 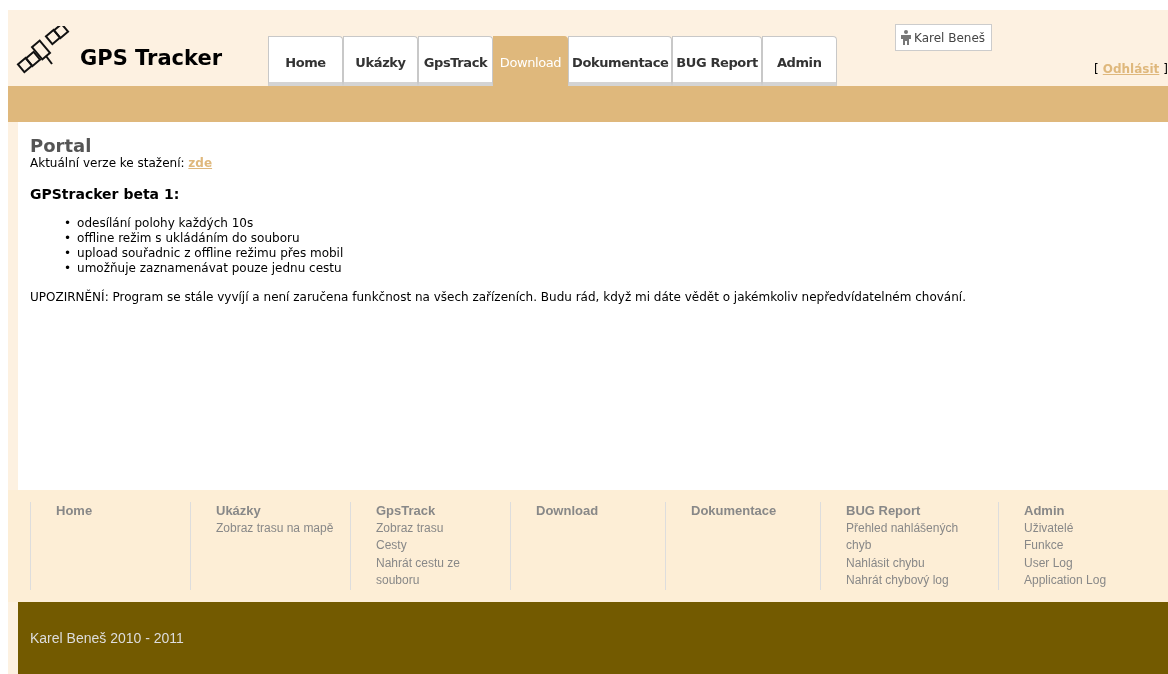 I want to click on feature-item: offline režim s ukládáním do souboru, so click(x=188, y=238).